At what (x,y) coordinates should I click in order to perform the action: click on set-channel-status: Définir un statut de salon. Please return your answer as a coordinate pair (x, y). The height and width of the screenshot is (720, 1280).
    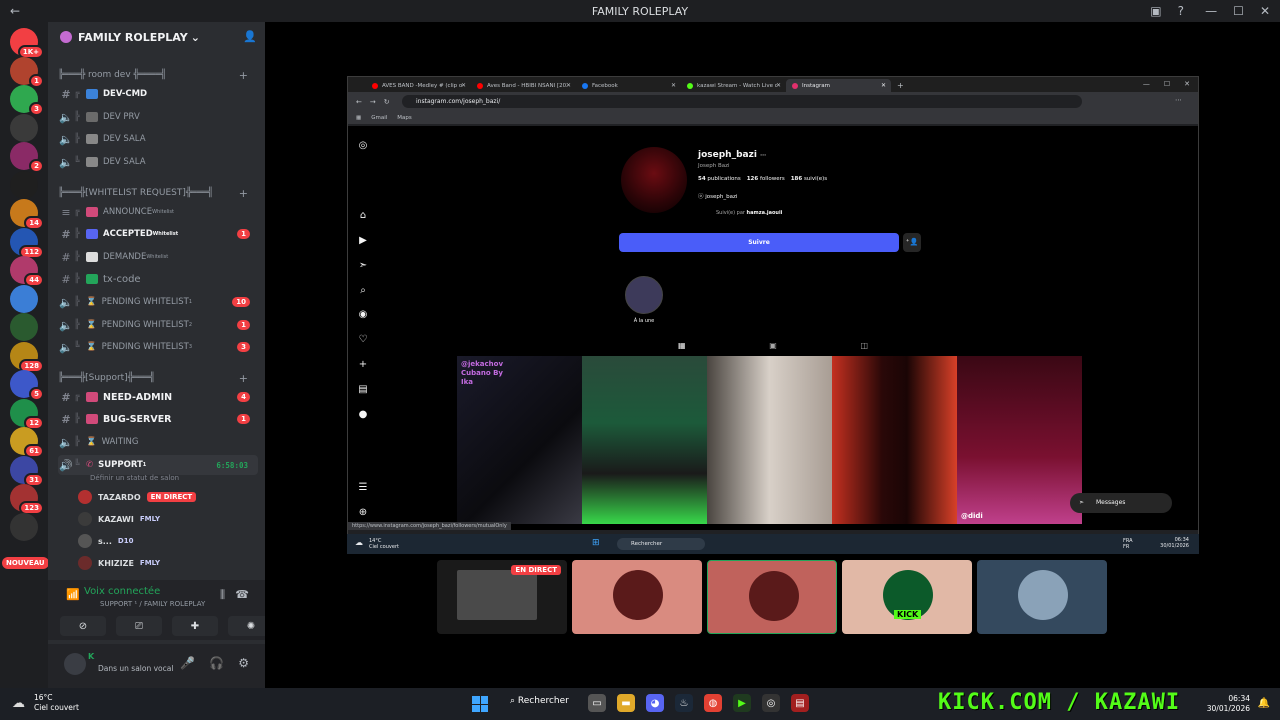
    Looking at the image, I should click on (134, 478).